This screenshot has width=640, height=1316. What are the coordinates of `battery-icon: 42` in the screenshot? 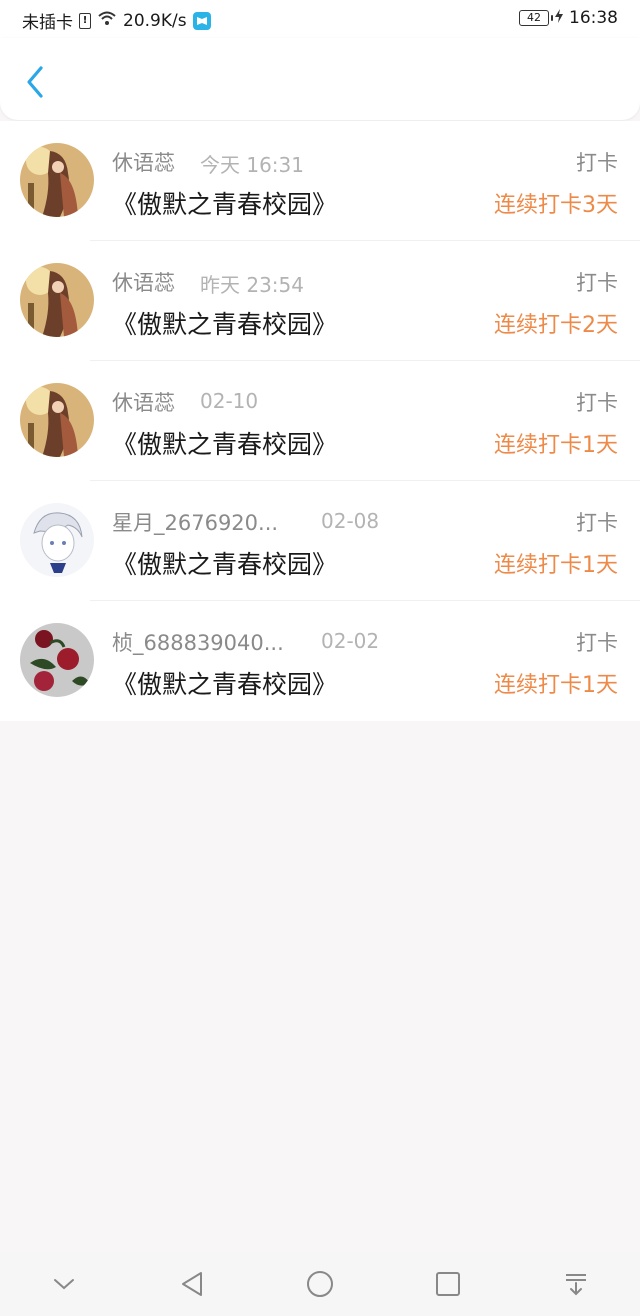 It's located at (536, 18).